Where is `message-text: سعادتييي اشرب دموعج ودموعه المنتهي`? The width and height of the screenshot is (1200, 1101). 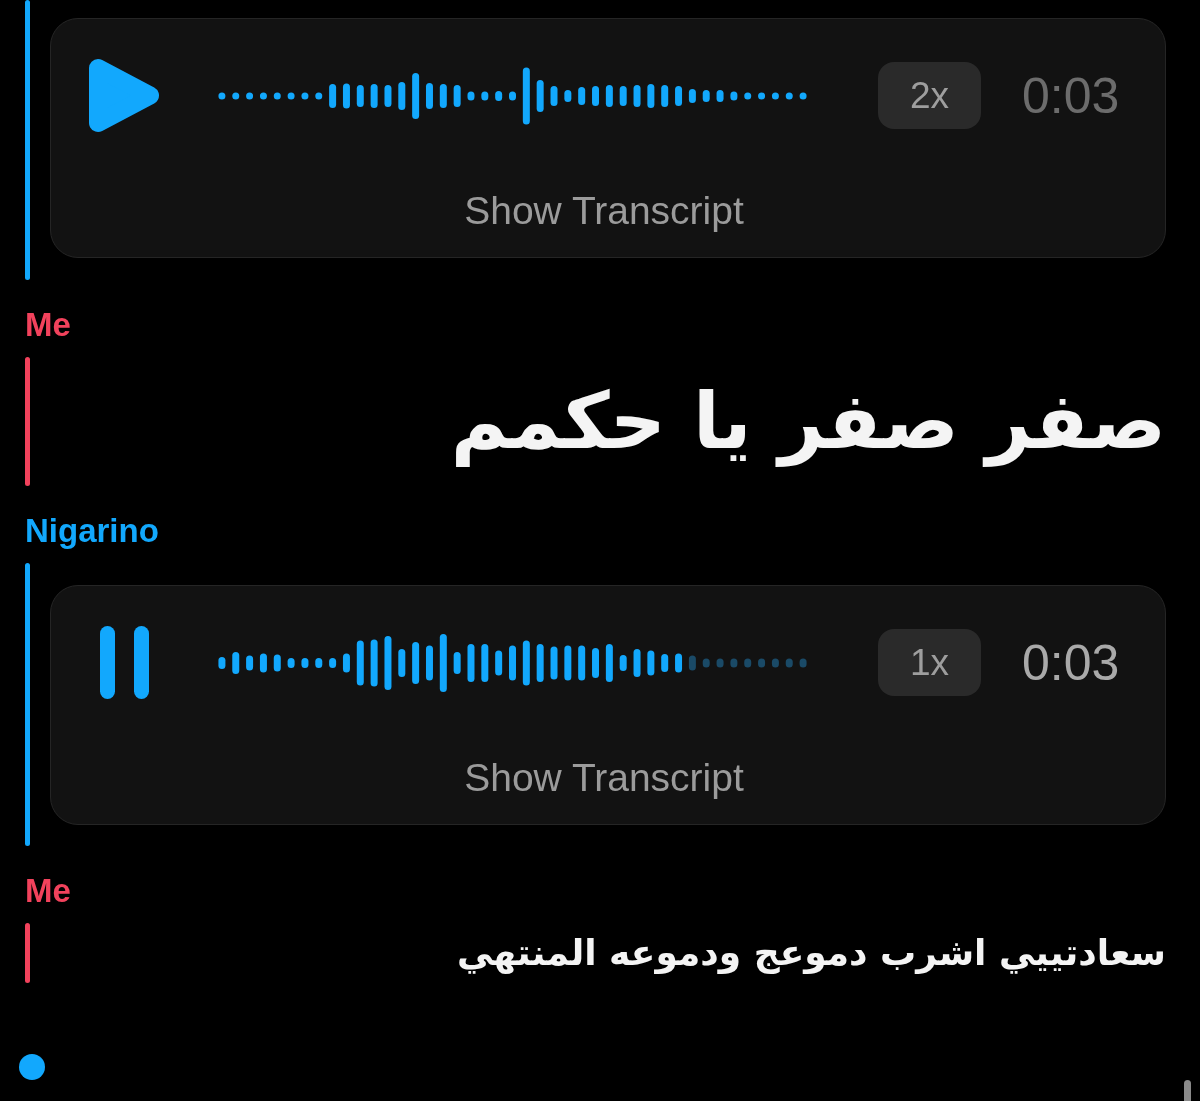
message-text: سعادتييي اشرب دموعج ودموعه المنتهي is located at coordinates (811, 953).